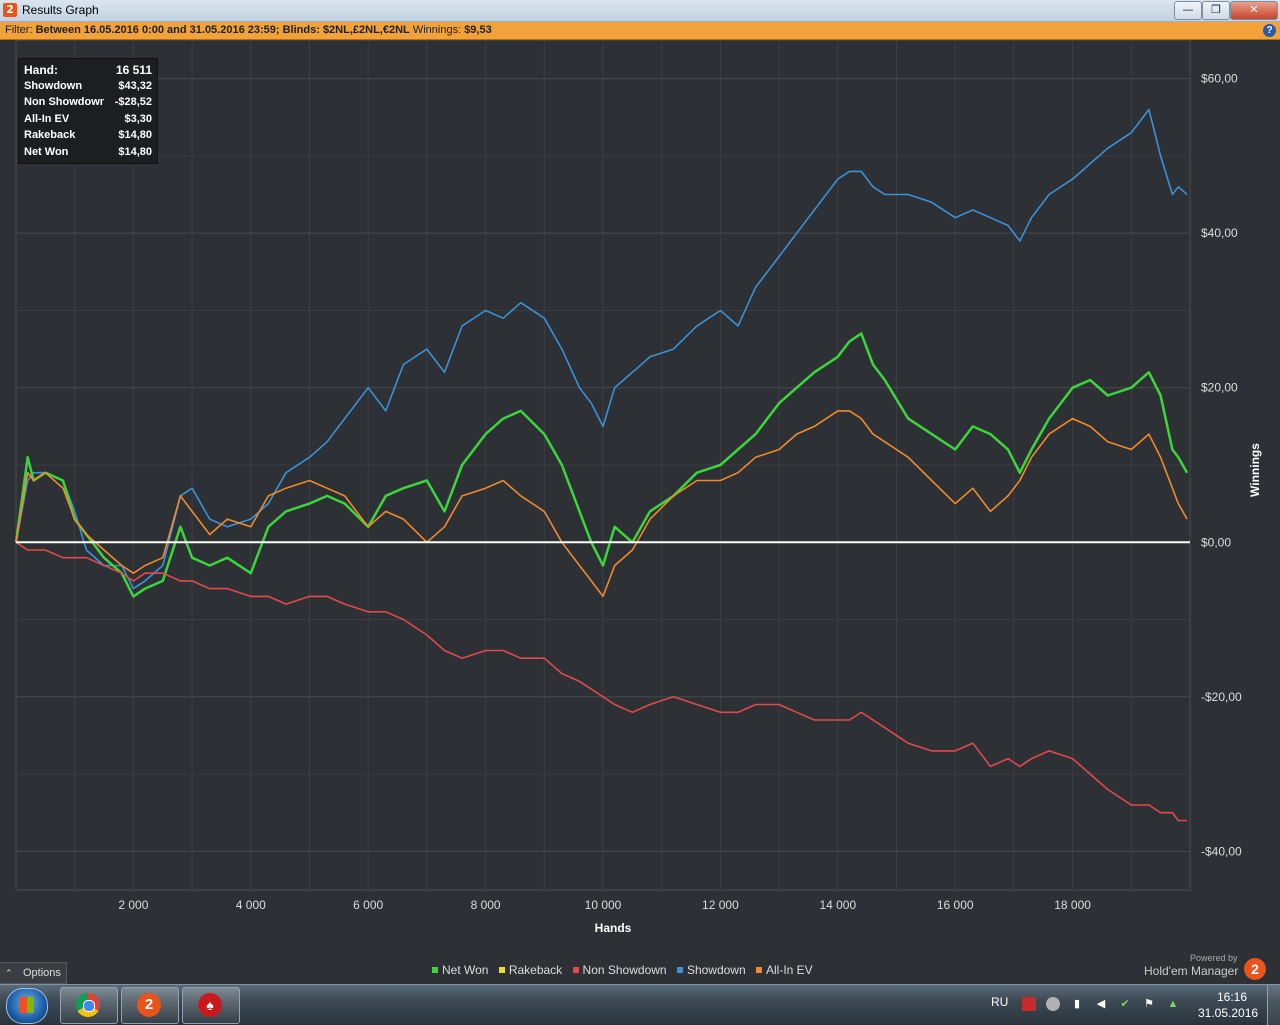 The image size is (1280, 1025). What do you see at coordinates (1219, 388) in the screenshot?
I see `y-tick-label: $20,00` at bounding box center [1219, 388].